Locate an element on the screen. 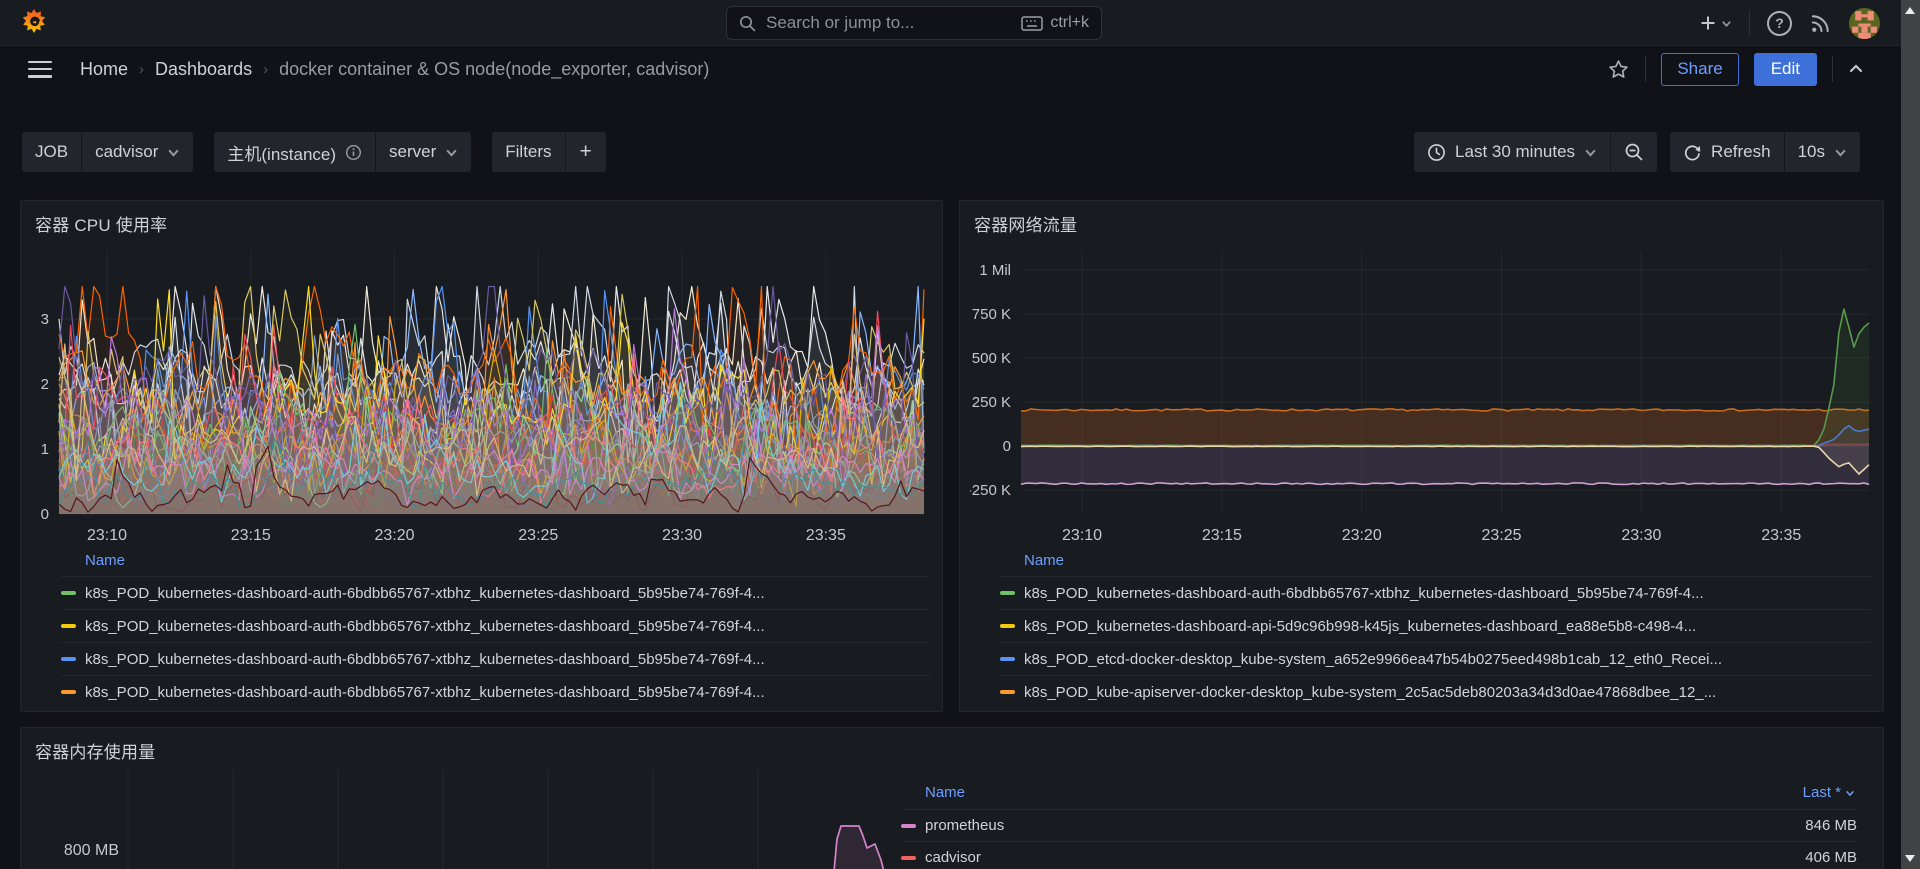 This screenshot has width=1920, height=869. refresh-button: Refresh is located at coordinates (1727, 152).